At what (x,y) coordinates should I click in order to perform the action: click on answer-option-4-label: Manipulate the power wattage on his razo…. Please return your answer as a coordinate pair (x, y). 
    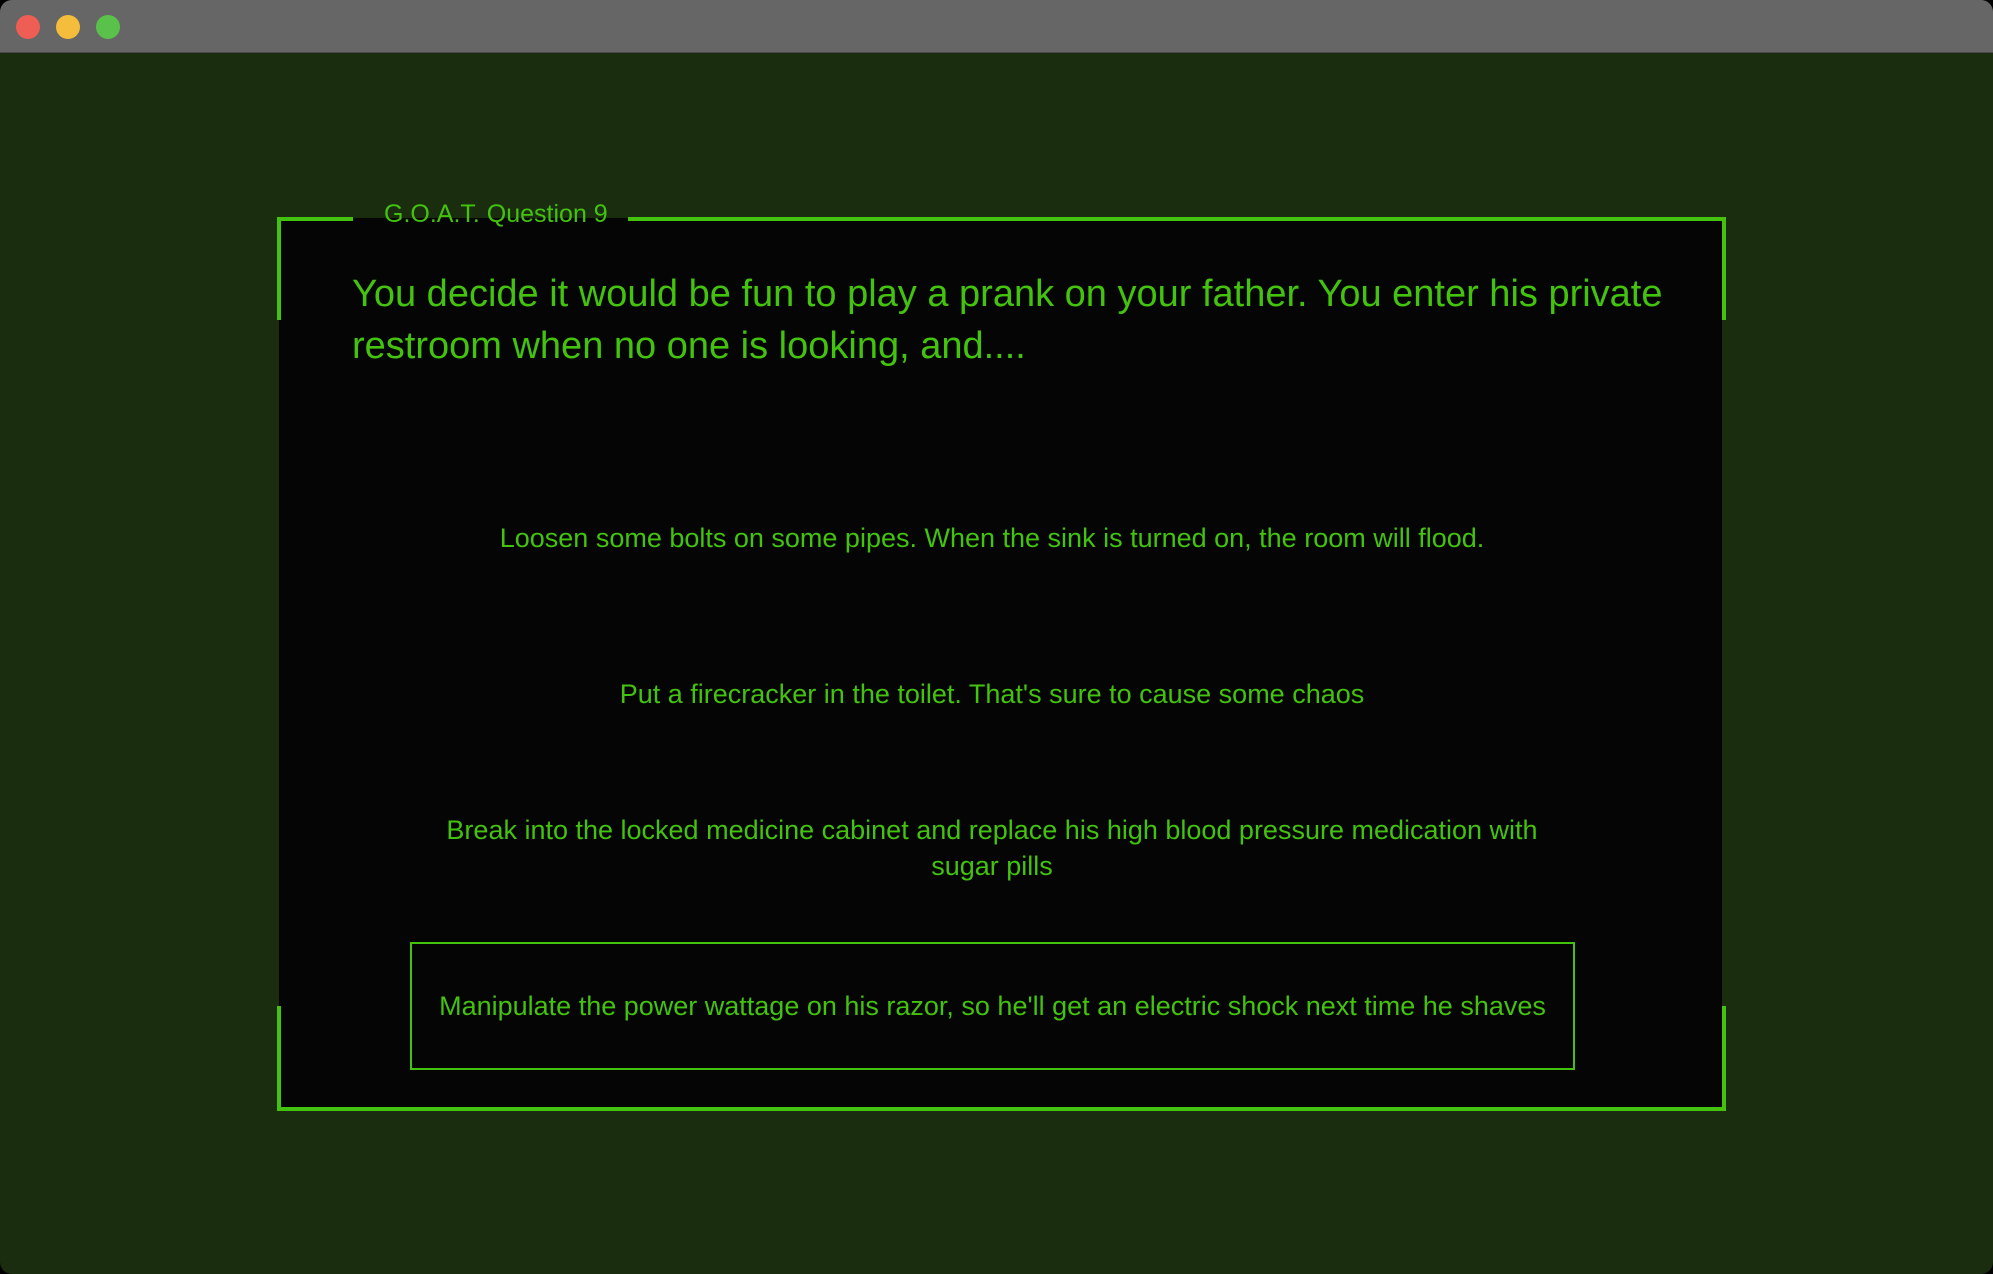
    Looking at the image, I should click on (992, 1006).